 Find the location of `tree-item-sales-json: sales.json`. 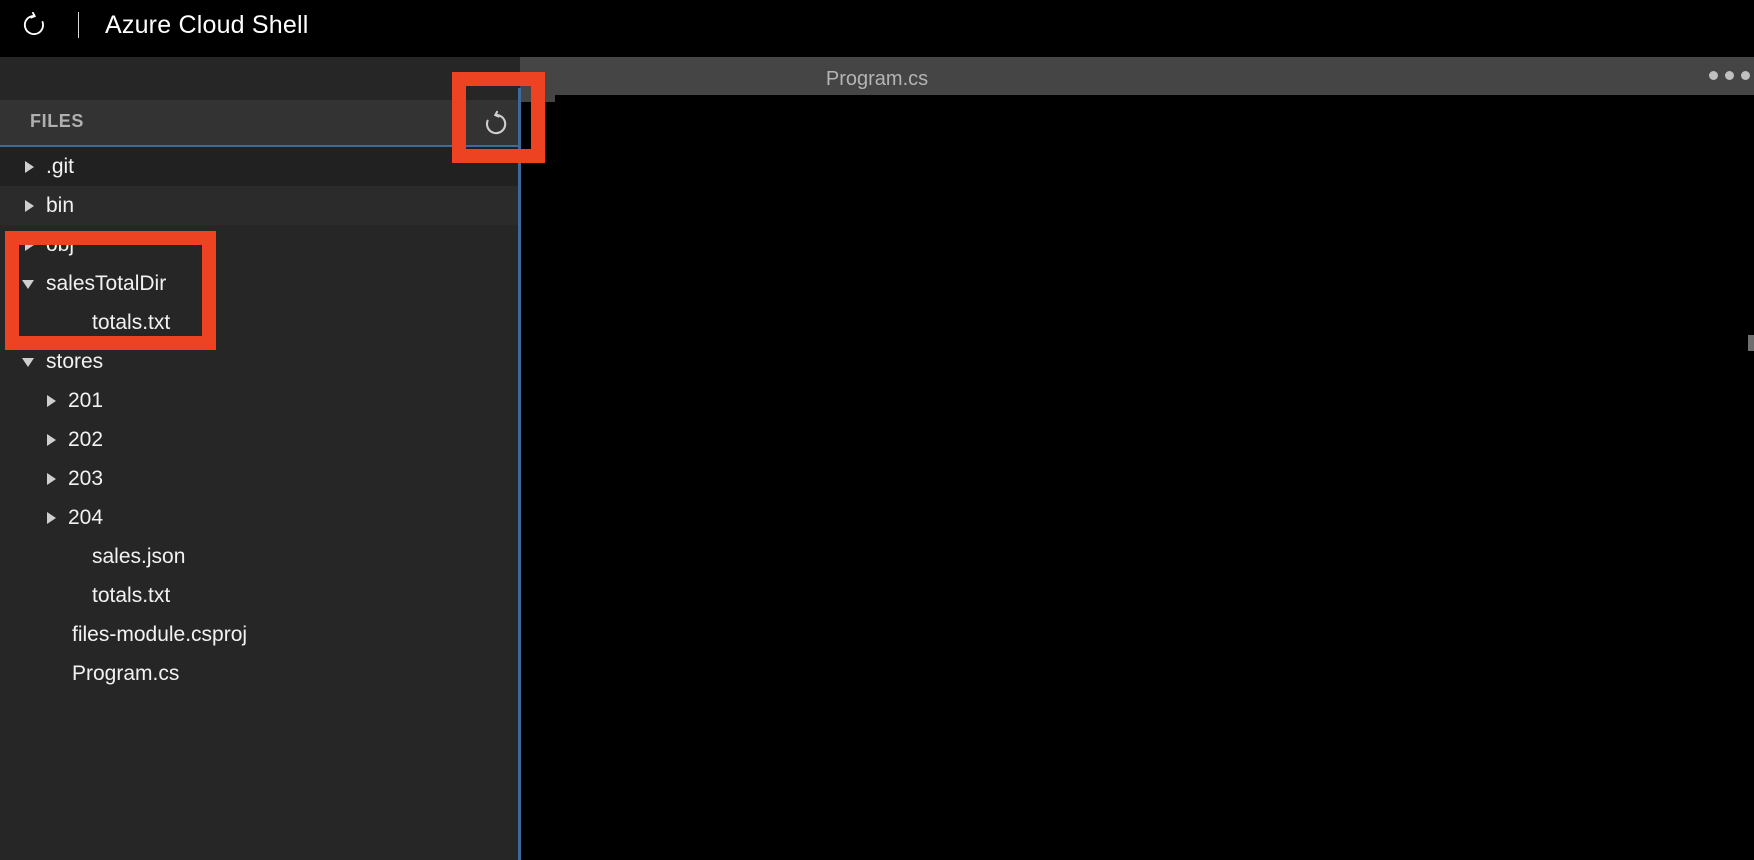

tree-item-sales-json: sales.json is located at coordinates (260, 556).